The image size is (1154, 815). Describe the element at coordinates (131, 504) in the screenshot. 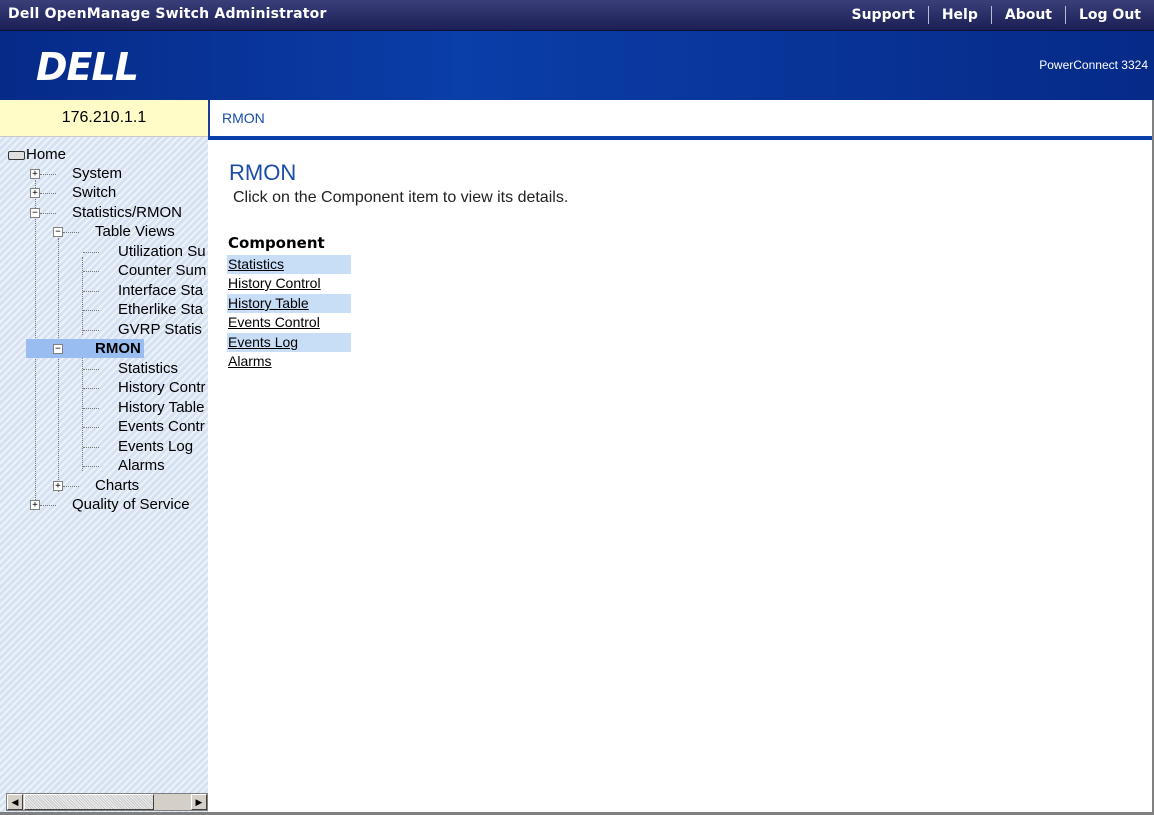

I see `tree-item-quality-of-service: Quality of Service` at that location.